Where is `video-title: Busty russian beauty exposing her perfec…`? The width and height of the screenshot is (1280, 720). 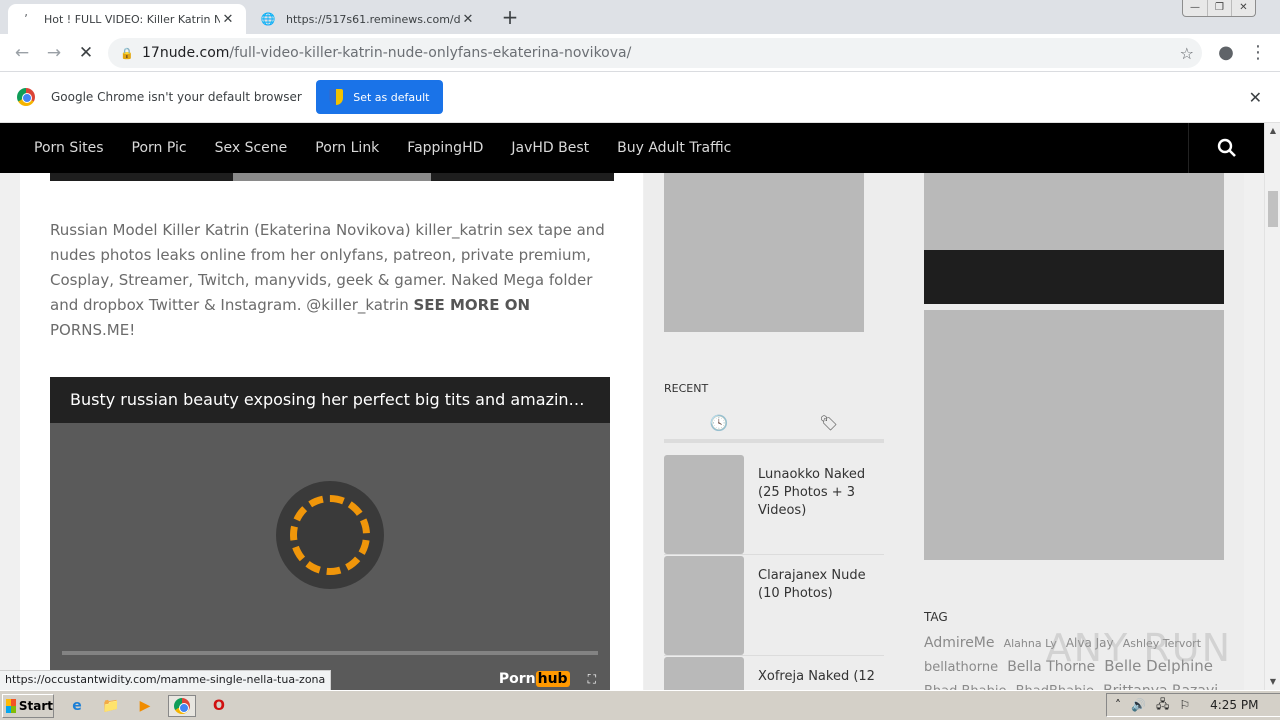
video-title: Busty russian beauty exposing her perfec… is located at coordinates (330, 400).